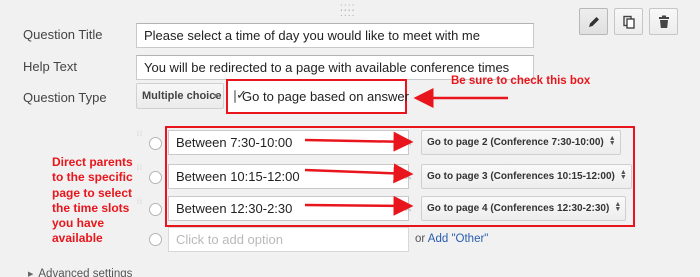 The image size is (700, 277). Describe the element at coordinates (140, 134) in the screenshot. I see `option-drag-handle: ⁞⁞` at that location.